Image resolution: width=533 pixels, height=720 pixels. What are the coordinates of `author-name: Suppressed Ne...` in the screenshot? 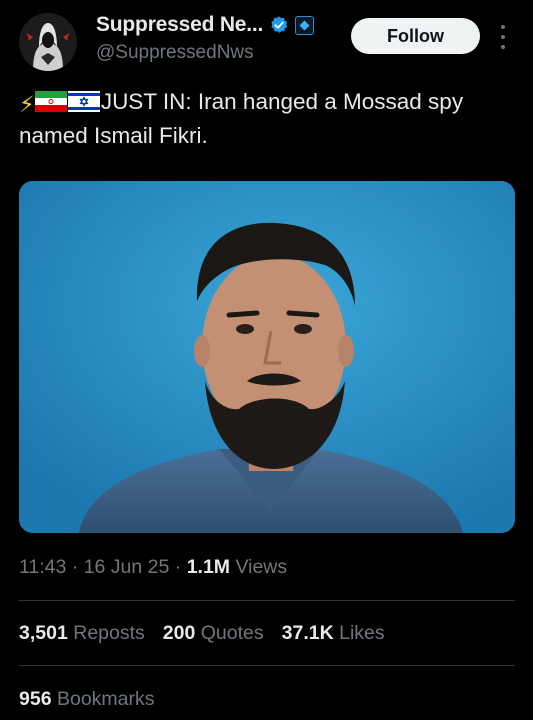 It's located at (179, 25).